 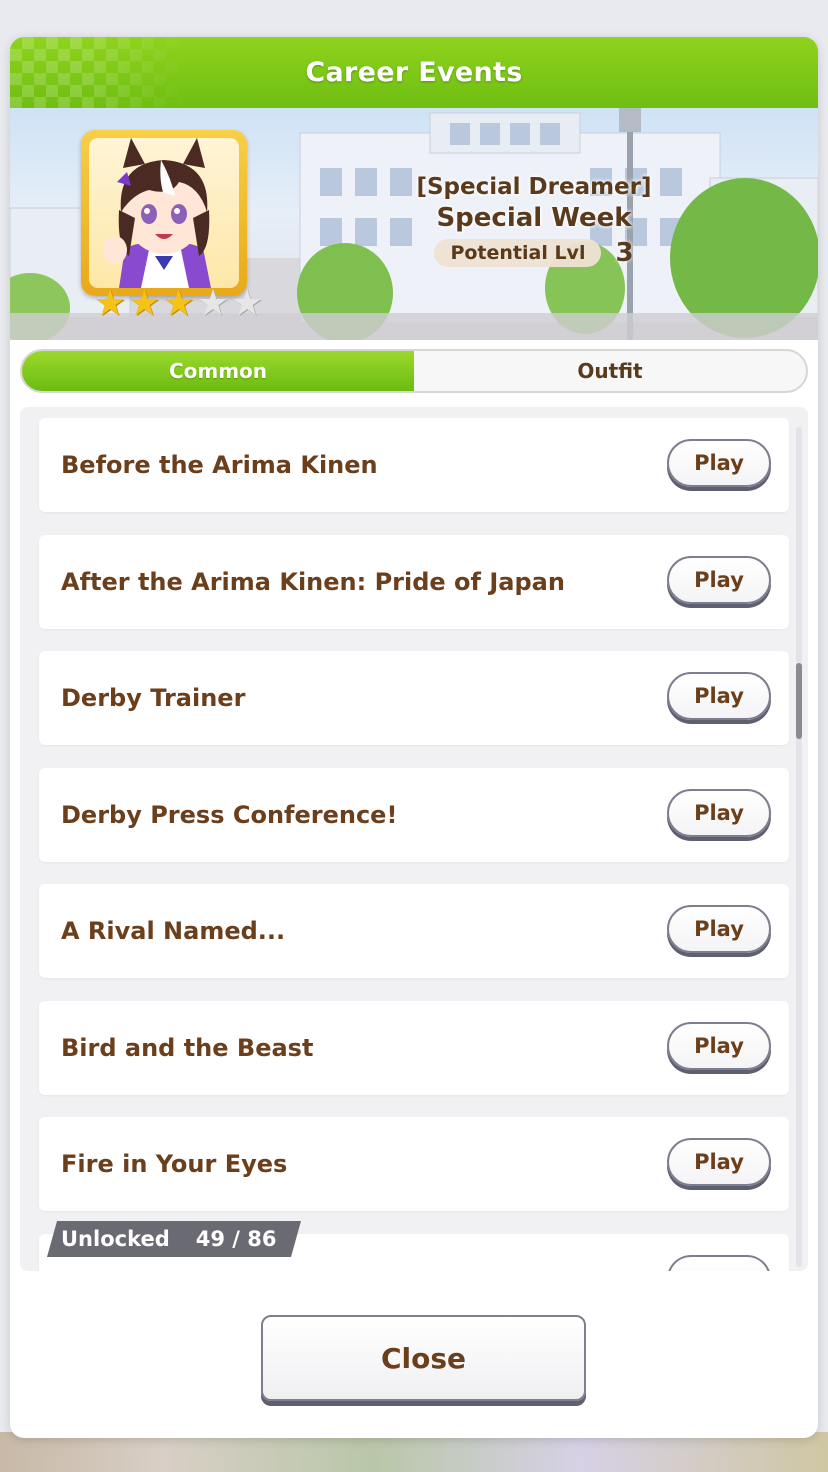 What do you see at coordinates (414, 1164) in the screenshot?
I see `list-item: Fire in Your Eyes Play` at bounding box center [414, 1164].